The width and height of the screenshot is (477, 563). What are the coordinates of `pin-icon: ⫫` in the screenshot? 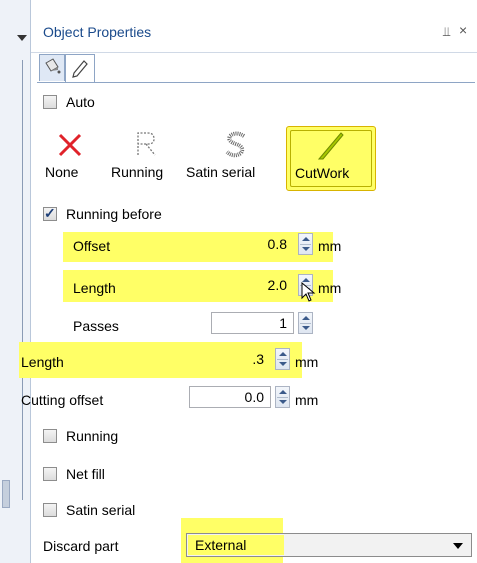 It's located at (446, 32).